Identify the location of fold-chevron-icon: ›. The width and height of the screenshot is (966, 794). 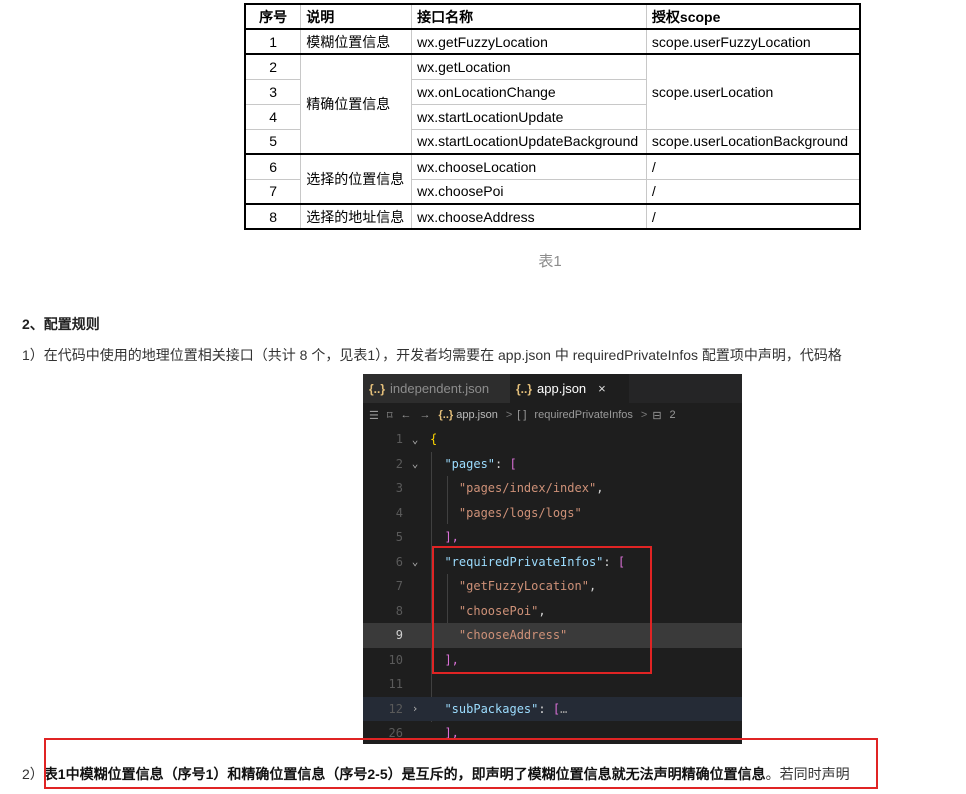
(415, 708).